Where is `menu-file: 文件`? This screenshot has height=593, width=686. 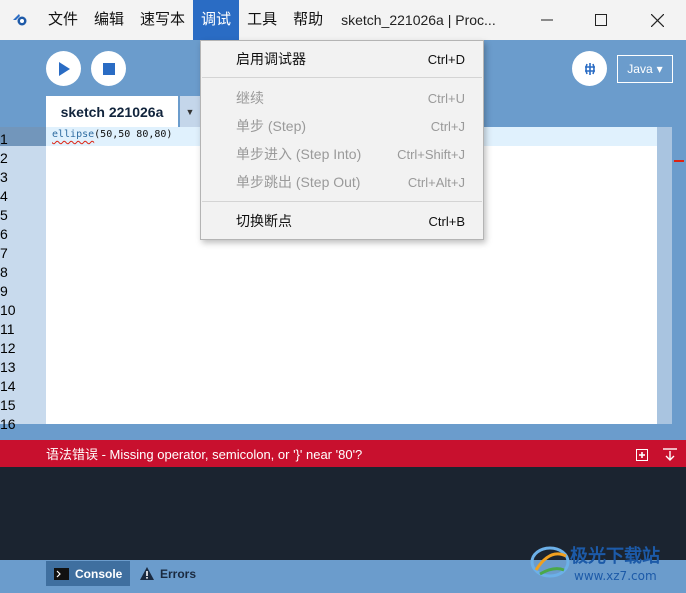 menu-file: 文件 is located at coordinates (63, 20).